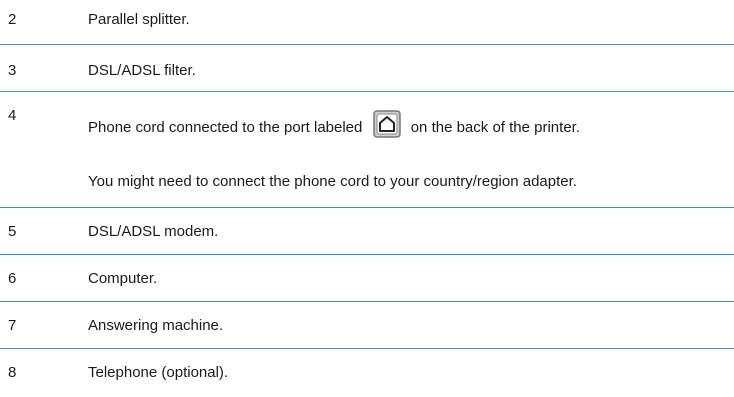  I want to click on row-number: 5, so click(12, 231).